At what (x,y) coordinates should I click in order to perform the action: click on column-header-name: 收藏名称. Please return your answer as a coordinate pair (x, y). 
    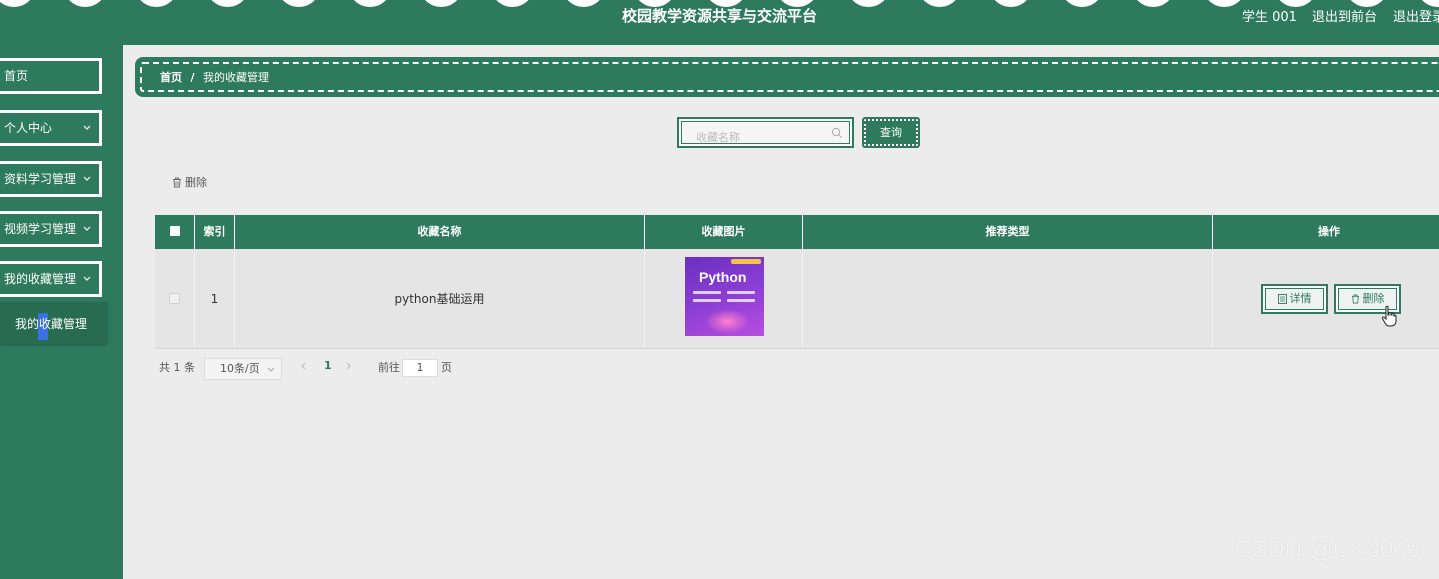
    Looking at the image, I should click on (440, 232).